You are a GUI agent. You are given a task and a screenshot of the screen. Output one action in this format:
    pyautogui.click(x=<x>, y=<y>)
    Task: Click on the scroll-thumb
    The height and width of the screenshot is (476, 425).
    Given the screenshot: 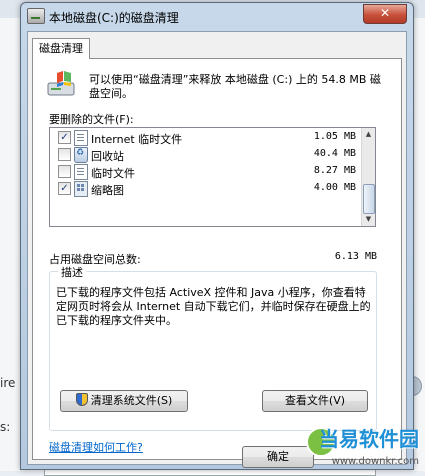 What is the action you would take?
    pyautogui.click(x=369, y=199)
    